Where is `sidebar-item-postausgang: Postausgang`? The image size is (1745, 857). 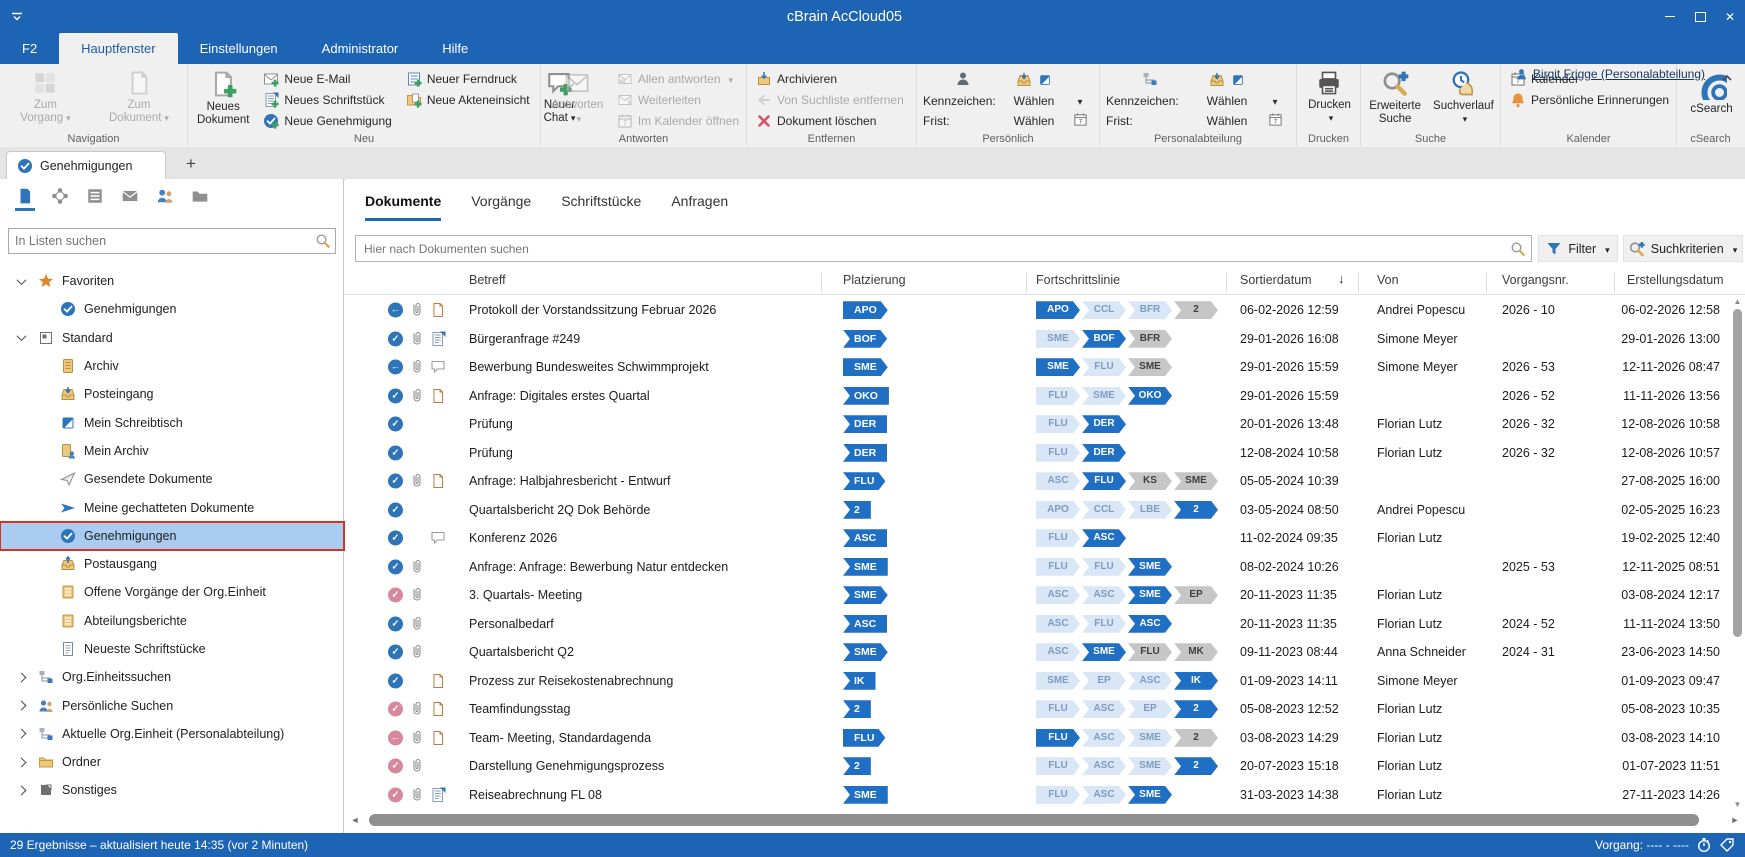
sidebar-item-postausgang: Postausgang is located at coordinates (172, 564).